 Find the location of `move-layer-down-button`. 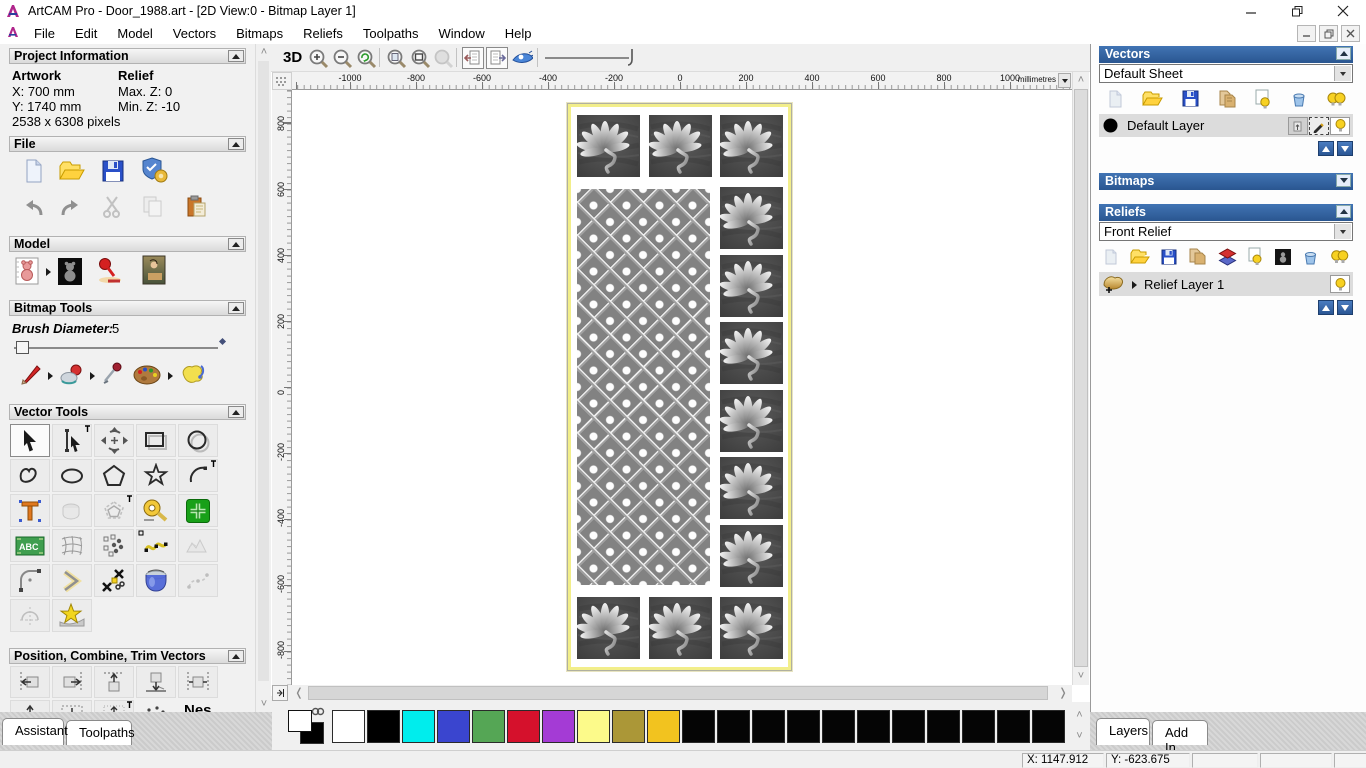

move-layer-down-button is located at coordinates (1345, 148).